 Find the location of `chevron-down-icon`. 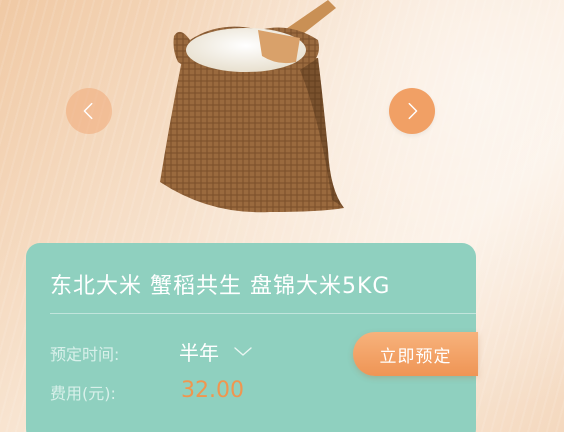

chevron-down-icon is located at coordinates (243, 351).